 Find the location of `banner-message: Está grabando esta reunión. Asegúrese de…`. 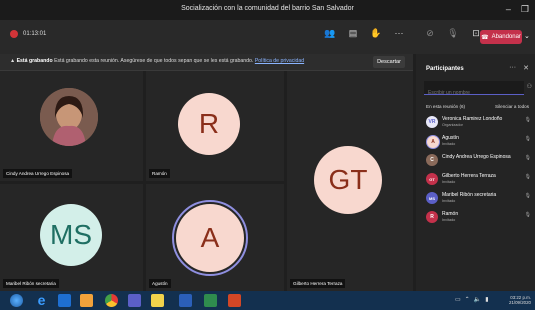

banner-message: Está grabando esta reunión. Asegúrese de… is located at coordinates (154, 61).